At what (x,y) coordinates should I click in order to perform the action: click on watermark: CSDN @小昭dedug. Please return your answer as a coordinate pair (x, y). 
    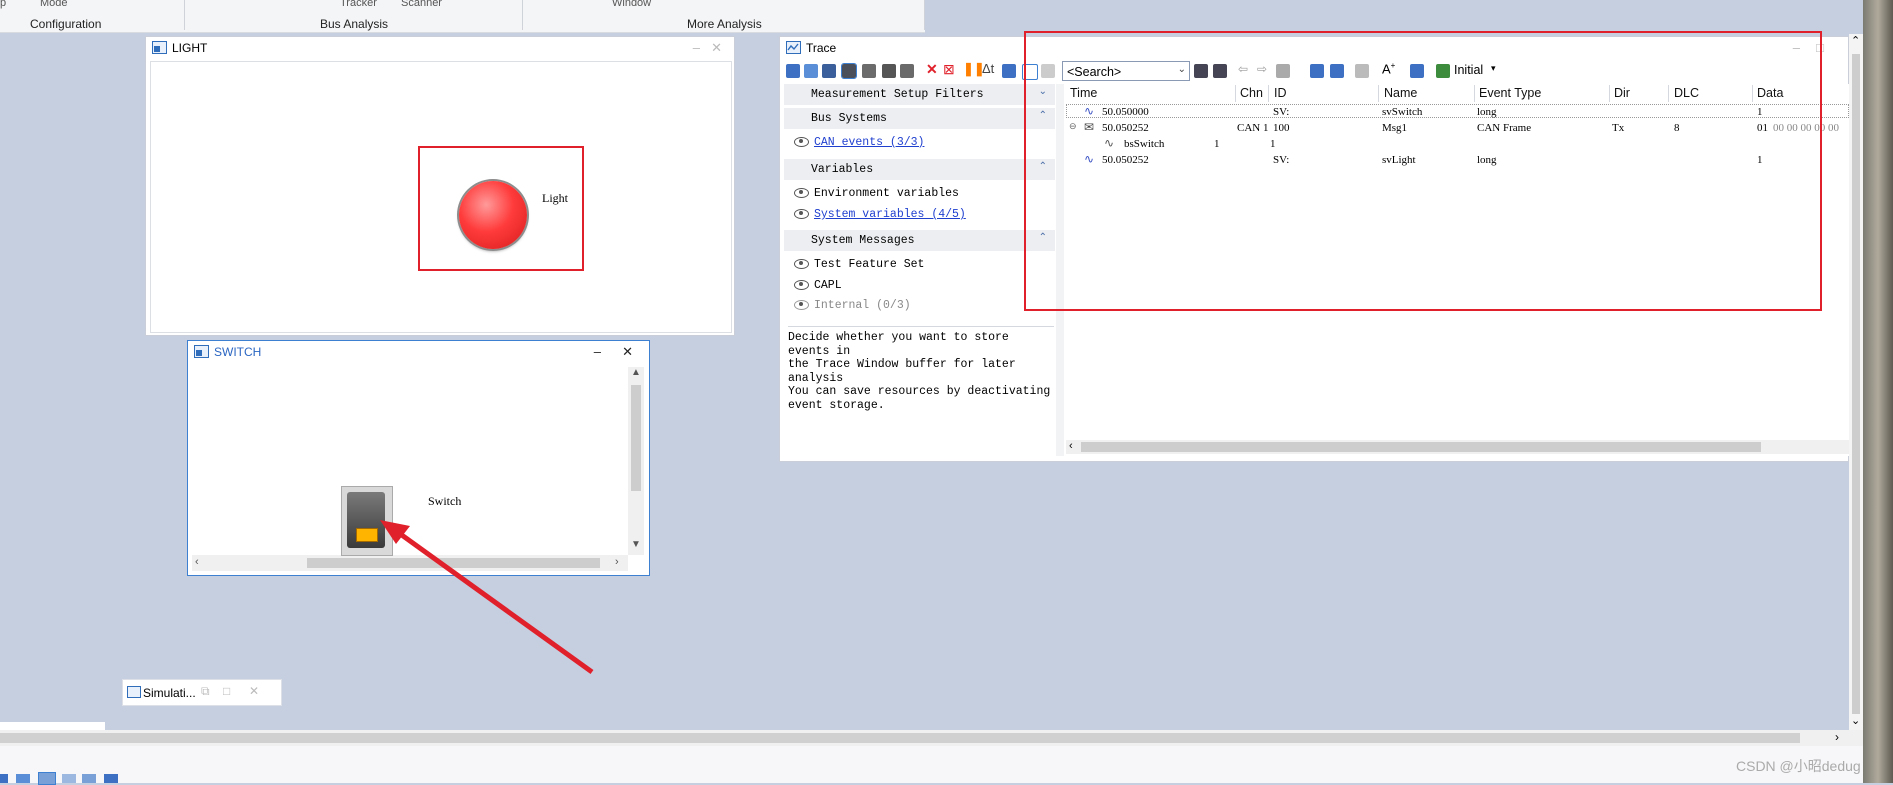
    Looking at the image, I should click on (1798, 766).